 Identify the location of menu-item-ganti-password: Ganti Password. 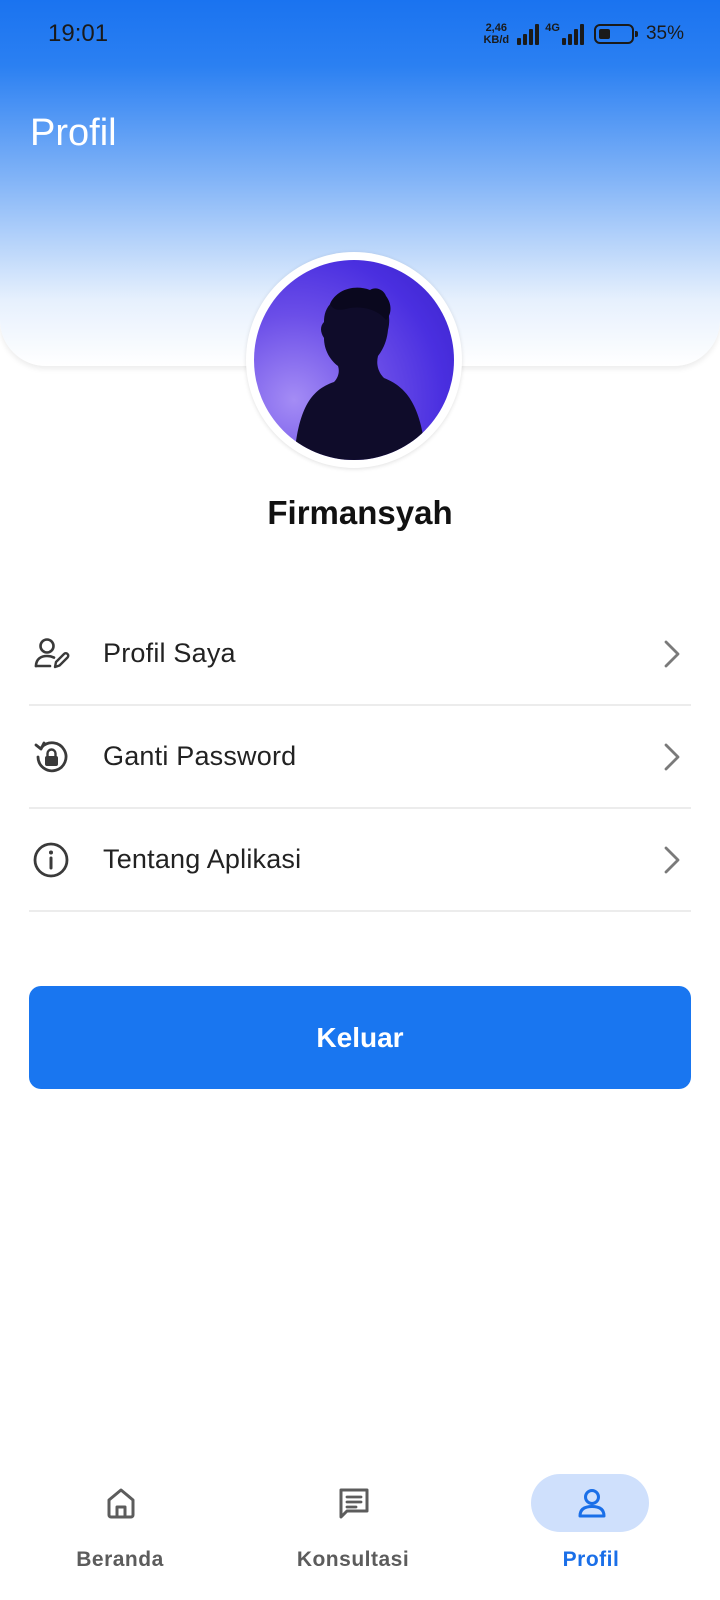
(360, 757).